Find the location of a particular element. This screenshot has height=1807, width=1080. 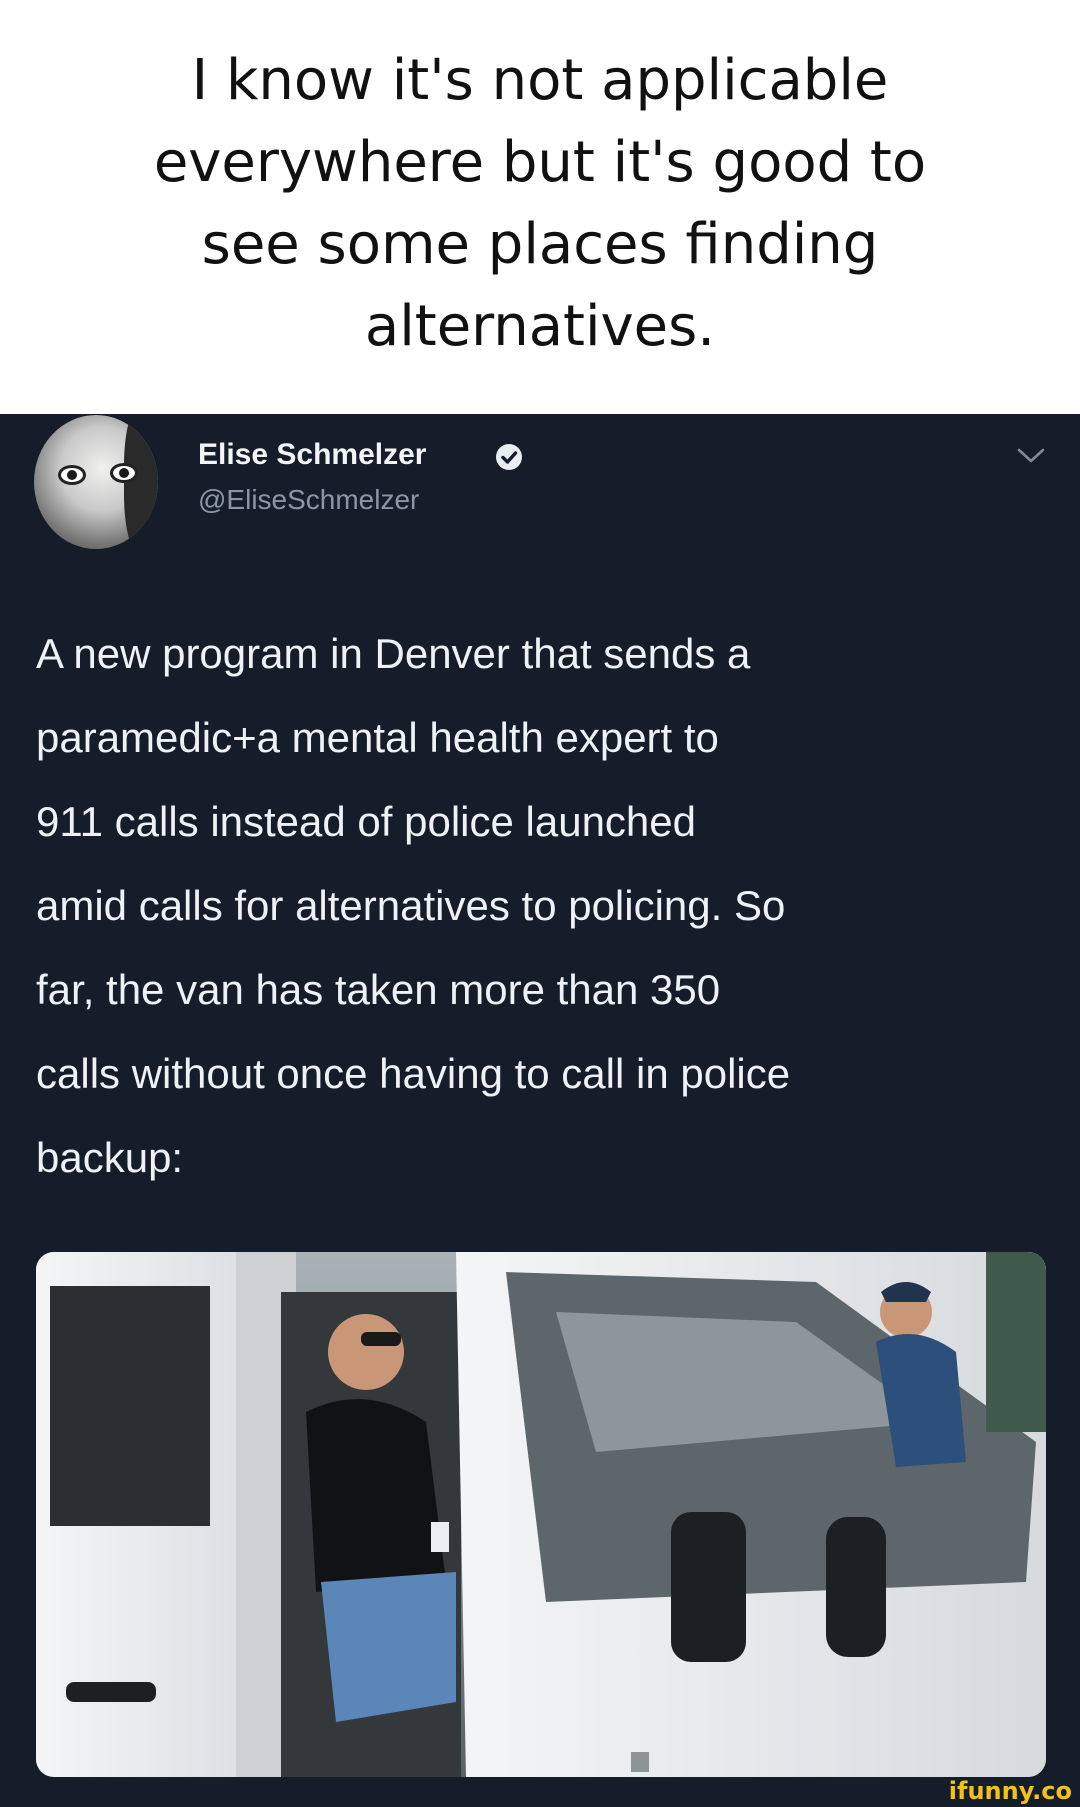

caption-line-2: everywhere but it's good to is located at coordinates (540, 162).